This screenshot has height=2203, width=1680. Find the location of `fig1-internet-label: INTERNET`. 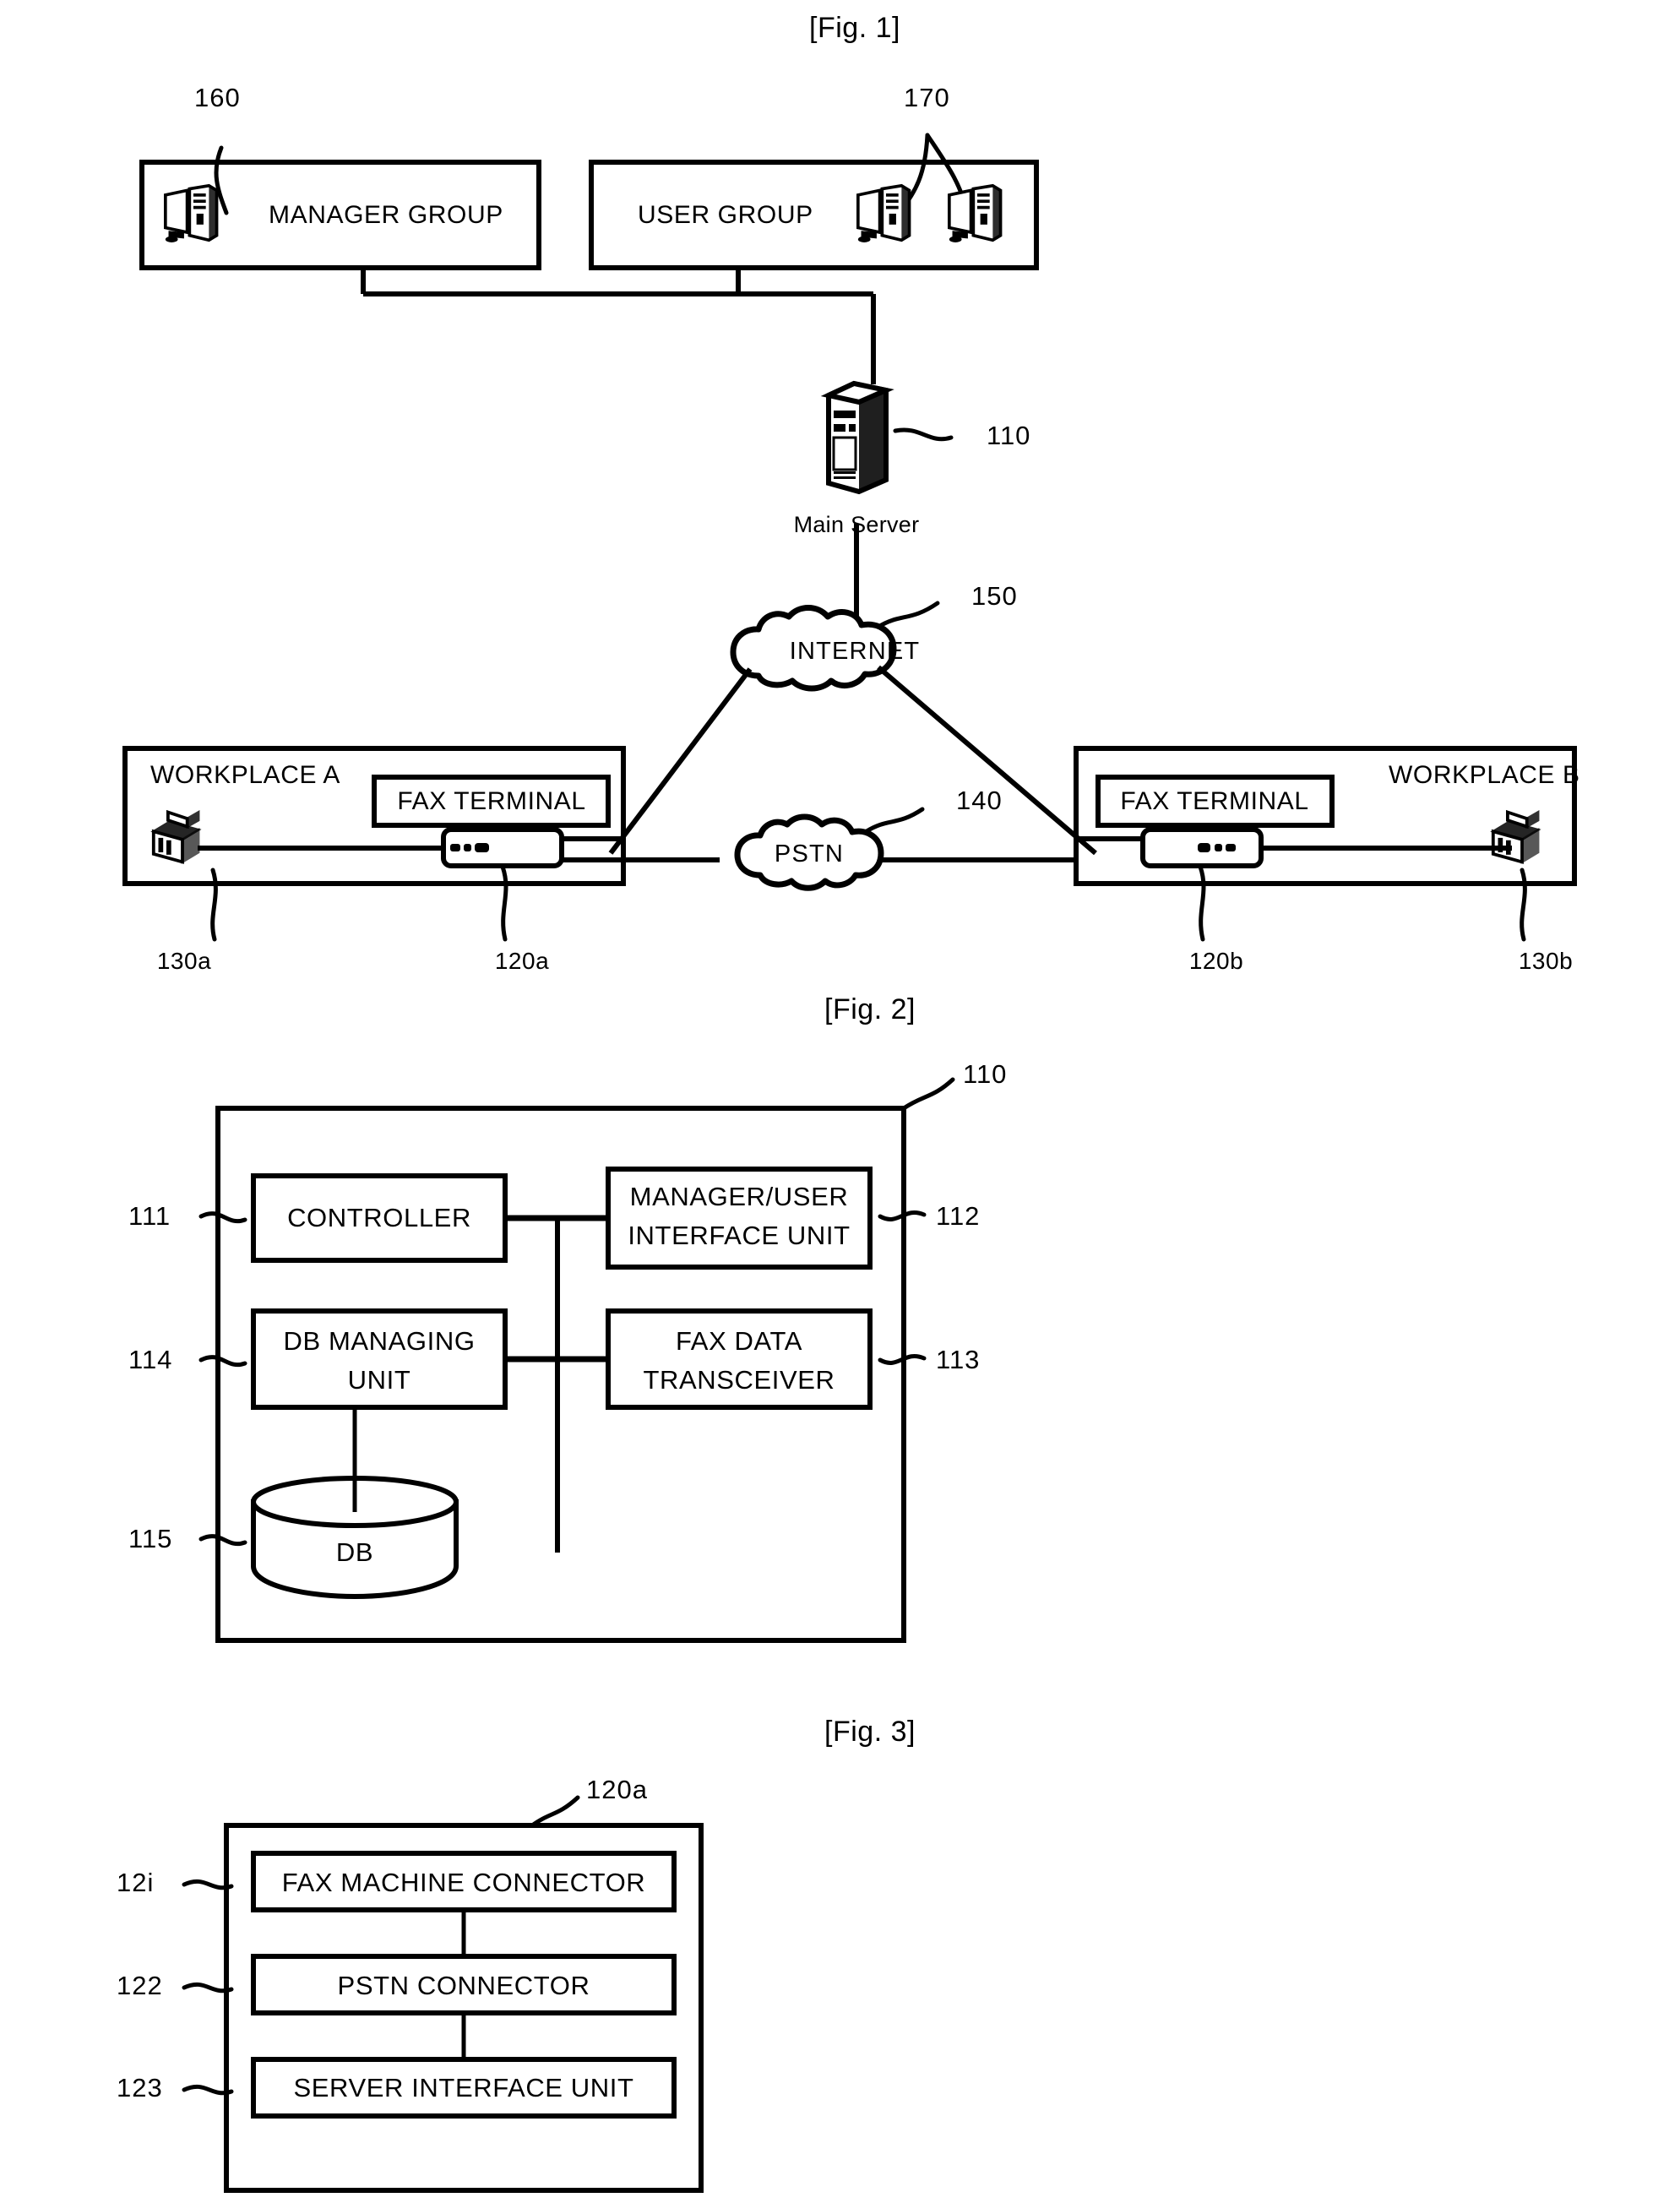

fig1-internet-label: INTERNET is located at coordinates (855, 651).